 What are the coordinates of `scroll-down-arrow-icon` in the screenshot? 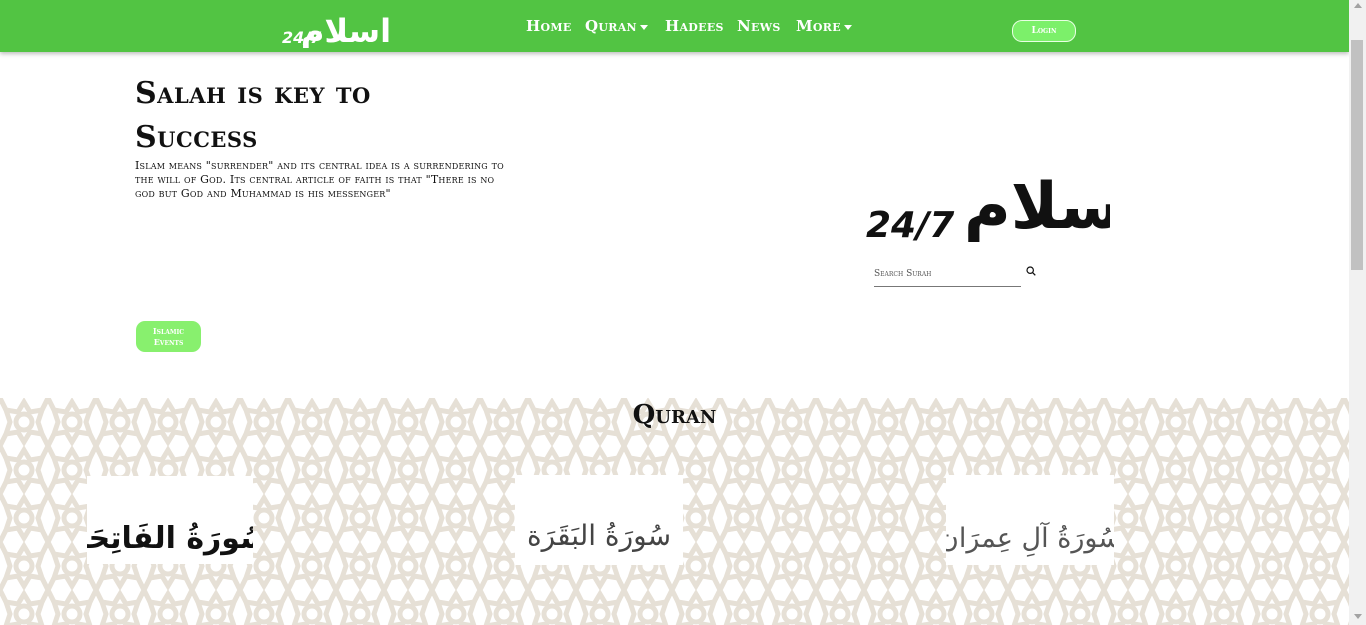 It's located at (1358, 616).